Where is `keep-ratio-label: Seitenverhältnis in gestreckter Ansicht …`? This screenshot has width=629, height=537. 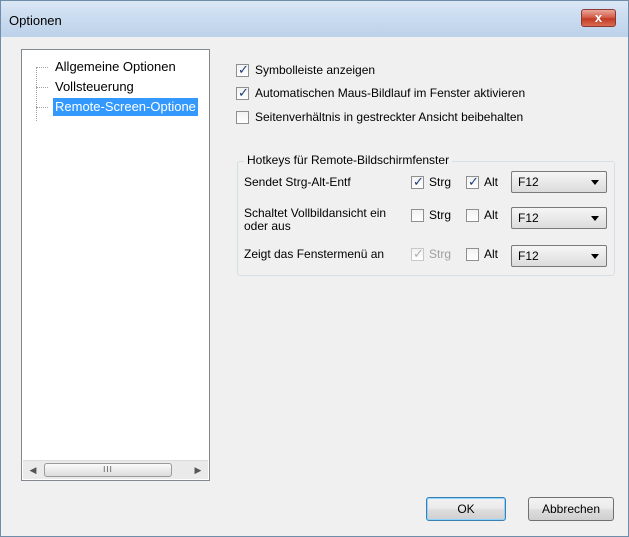 keep-ratio-label: Seitenverhältnis in gestreckter Ansicht … is located at coordinates (389, 117).